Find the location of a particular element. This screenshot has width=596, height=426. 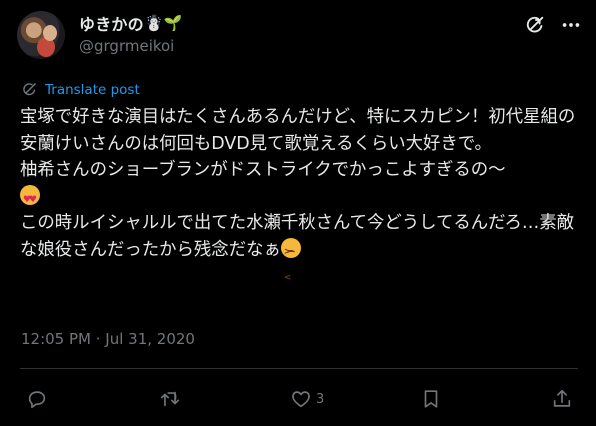

action-bar: 3 is located at coordinates (298, 401).